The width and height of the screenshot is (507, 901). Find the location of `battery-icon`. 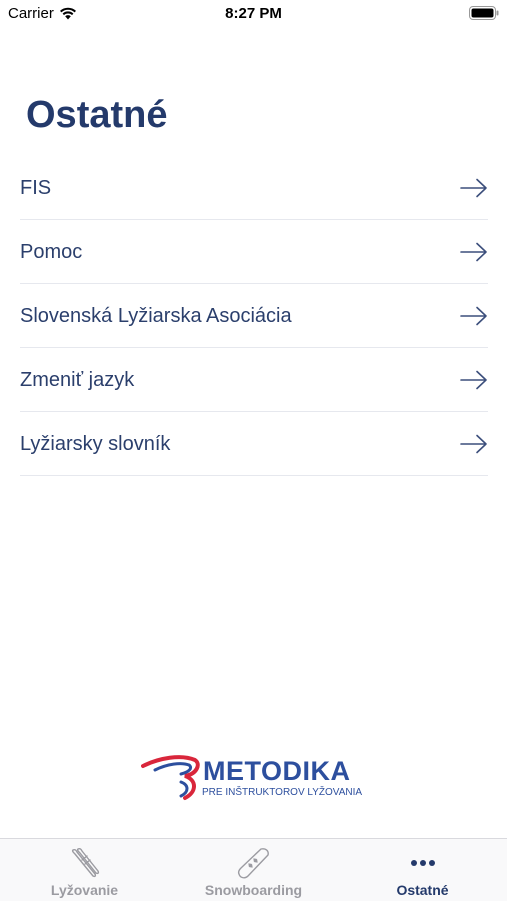

battery-icon is located at coordinates (484, 13).